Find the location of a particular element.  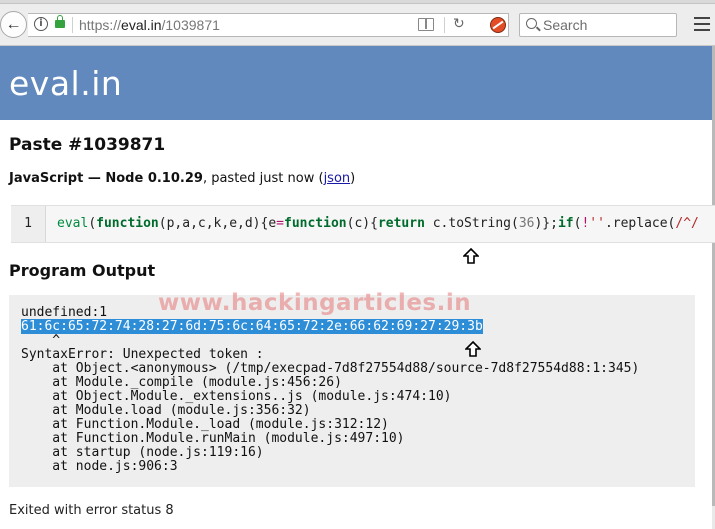

menu-icon is located at coordinates (702, 24).